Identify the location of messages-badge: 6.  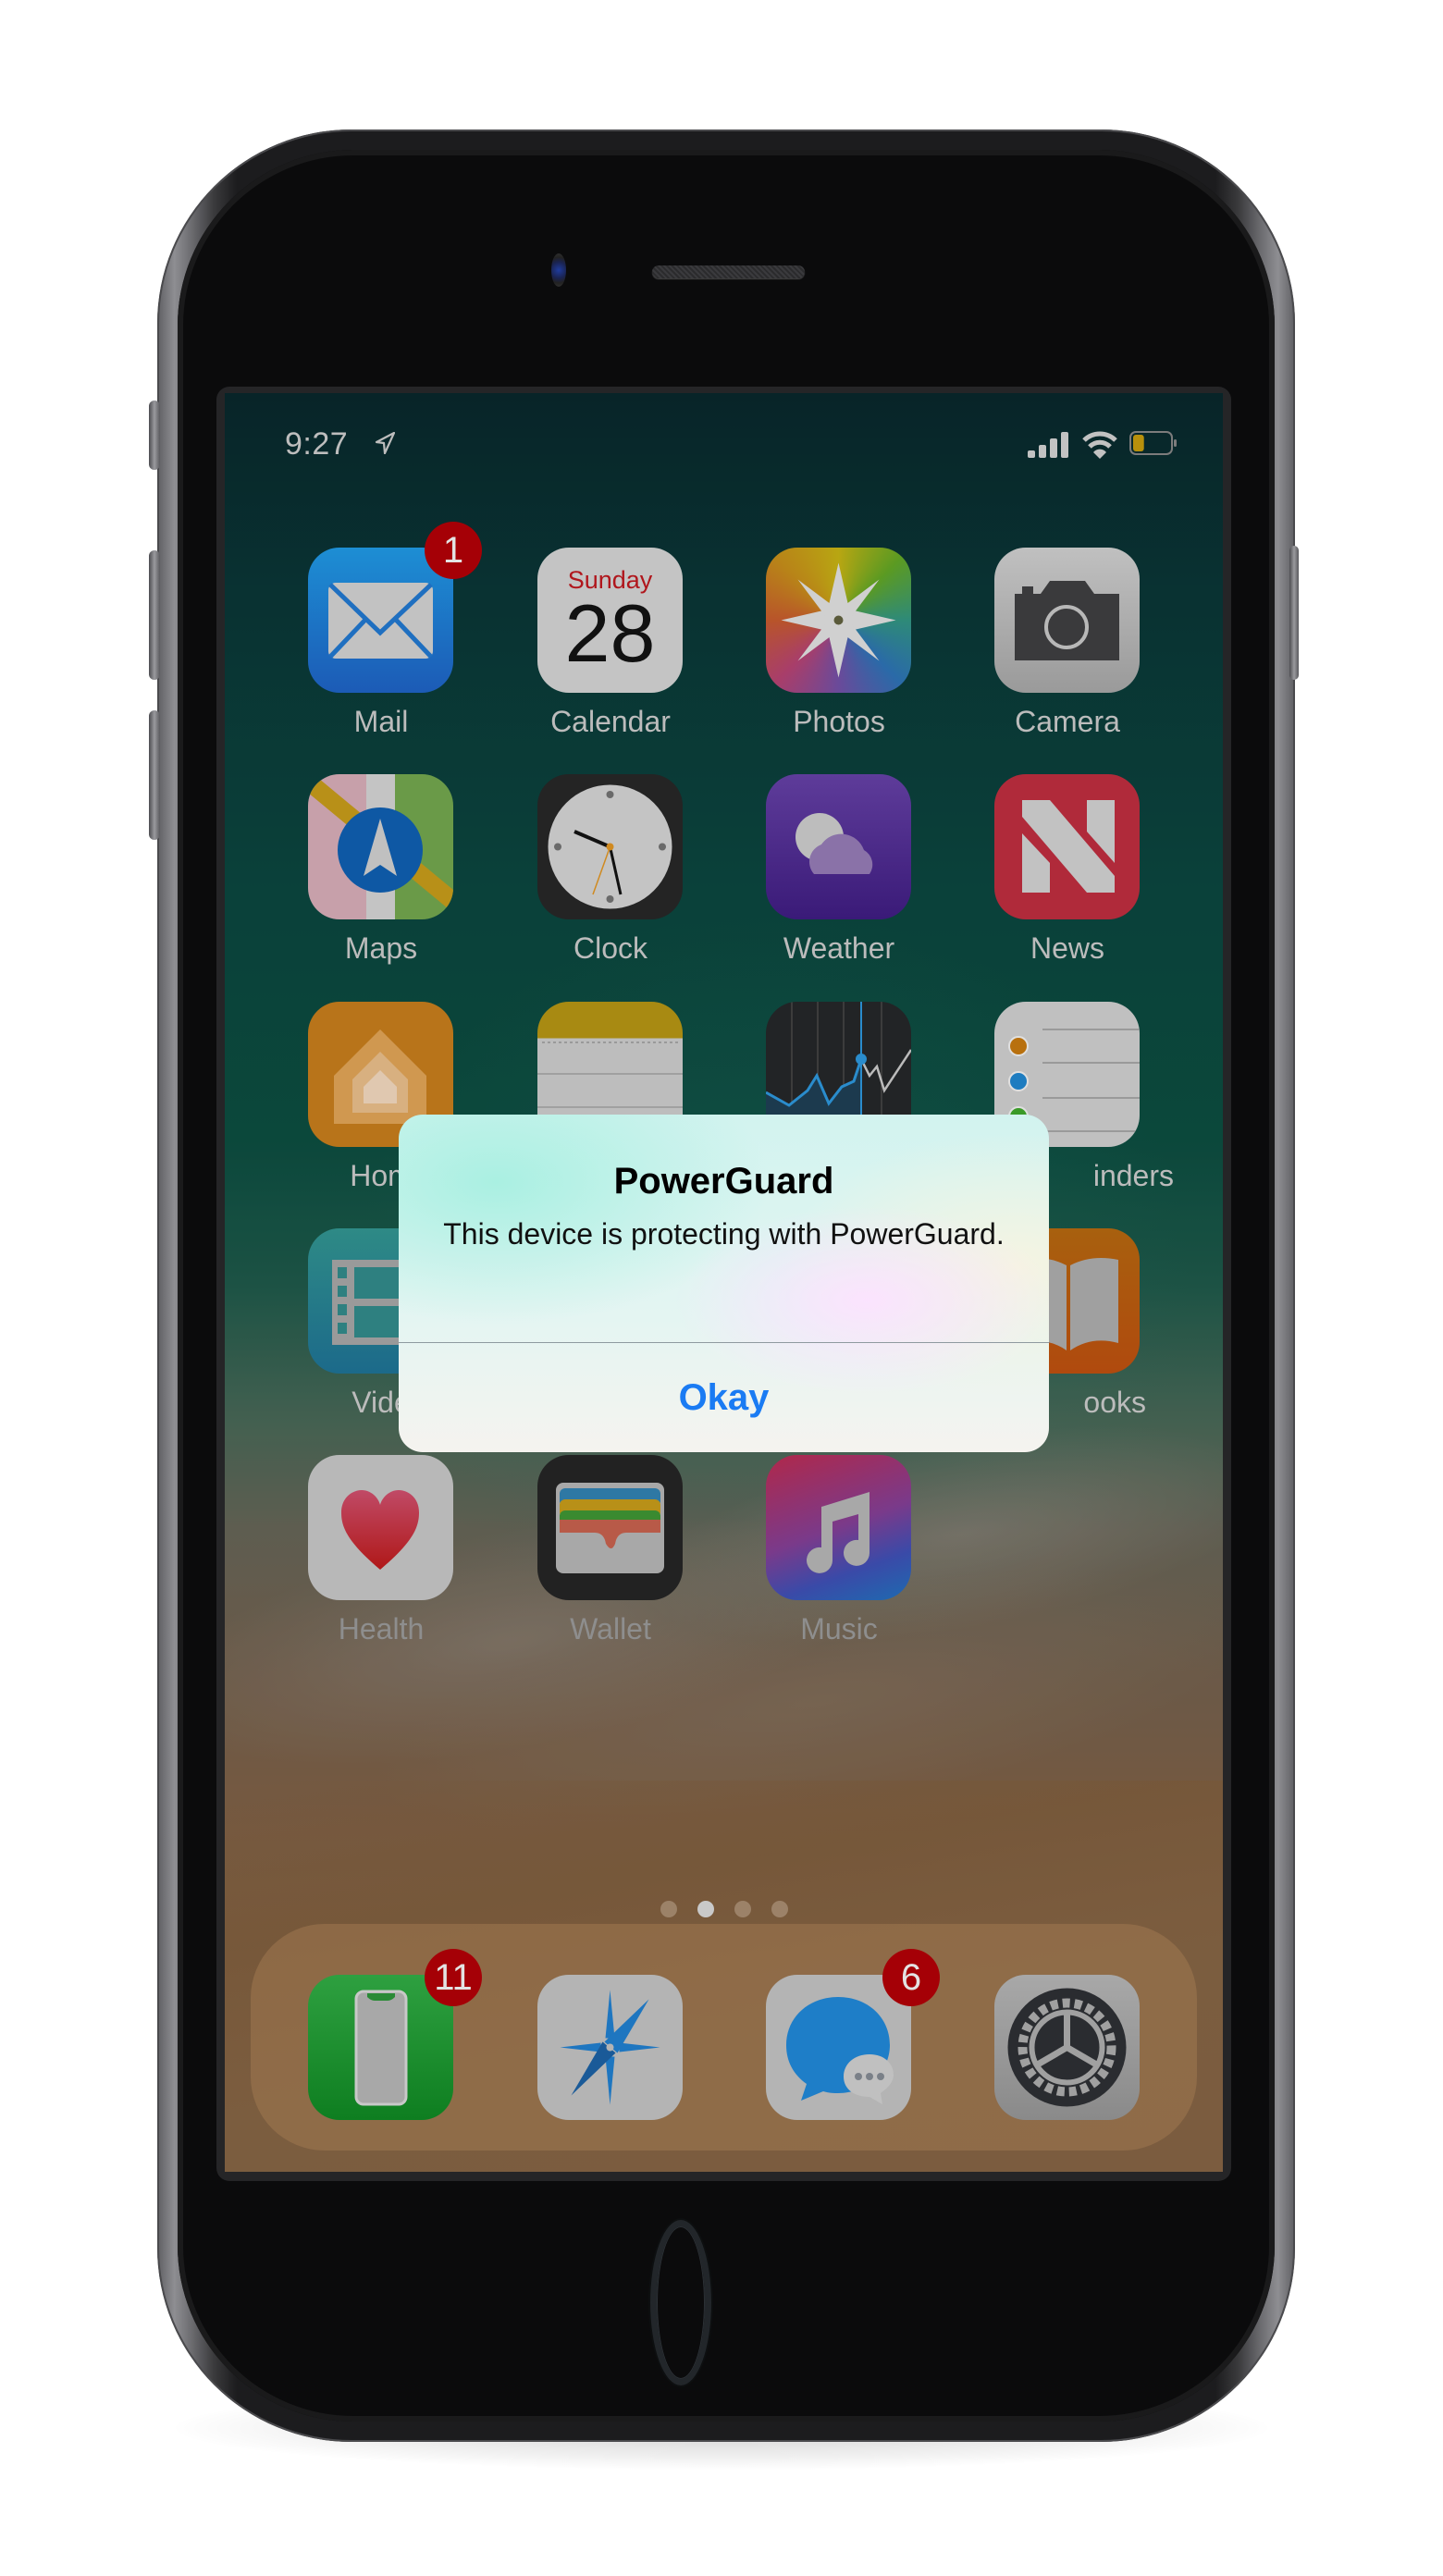
(911, 1977).